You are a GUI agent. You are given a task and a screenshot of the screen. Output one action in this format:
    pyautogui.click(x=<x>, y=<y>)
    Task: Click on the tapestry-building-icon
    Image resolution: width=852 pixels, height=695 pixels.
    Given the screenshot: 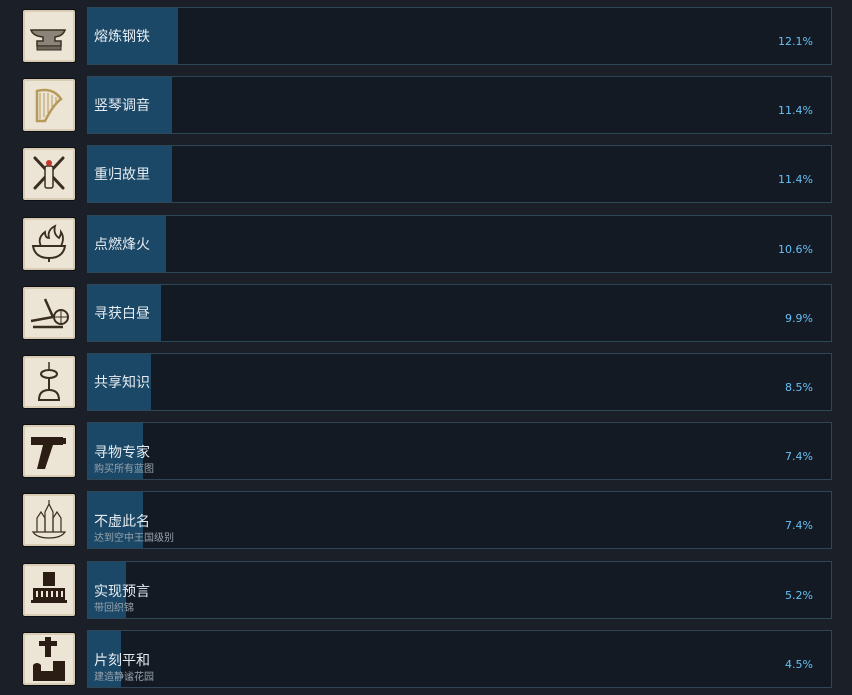 What is the action you would take?
    pyautogui.click(x=49, y=589)
    